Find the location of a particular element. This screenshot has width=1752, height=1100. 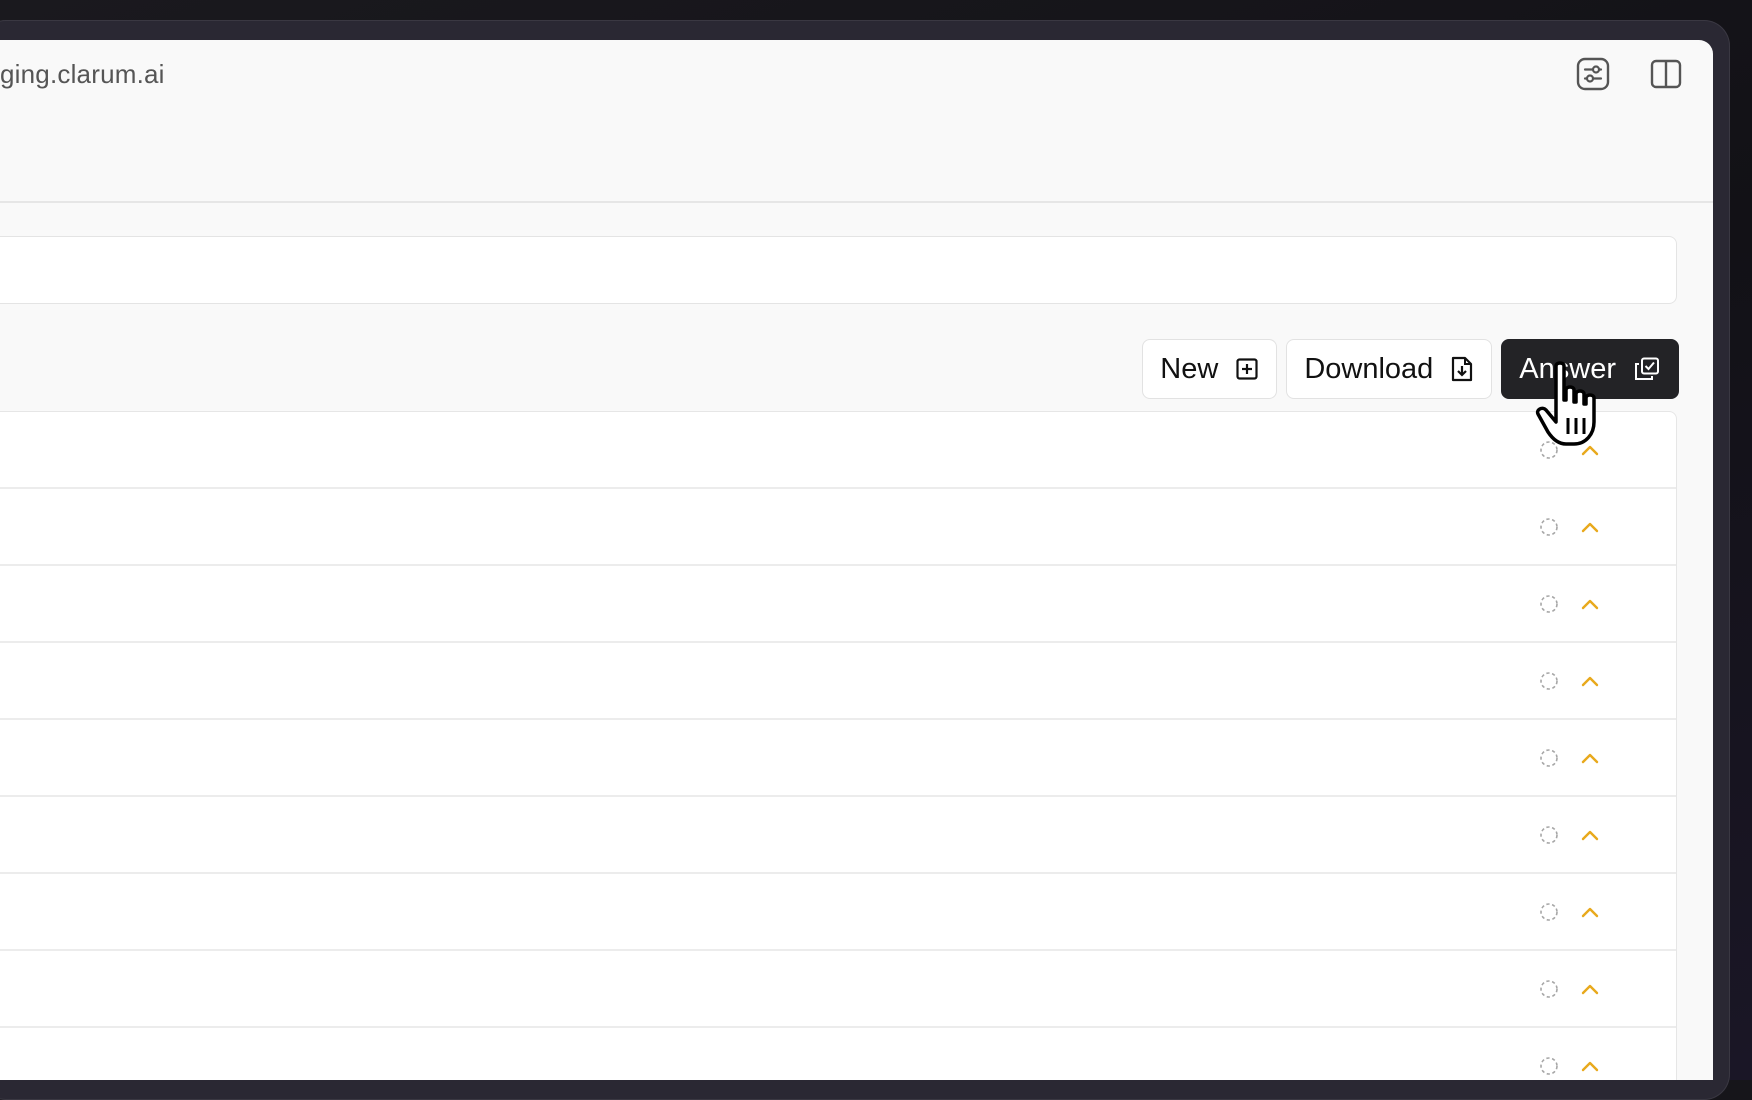

download-button-label: Download is located at coordinates (1369, 368).